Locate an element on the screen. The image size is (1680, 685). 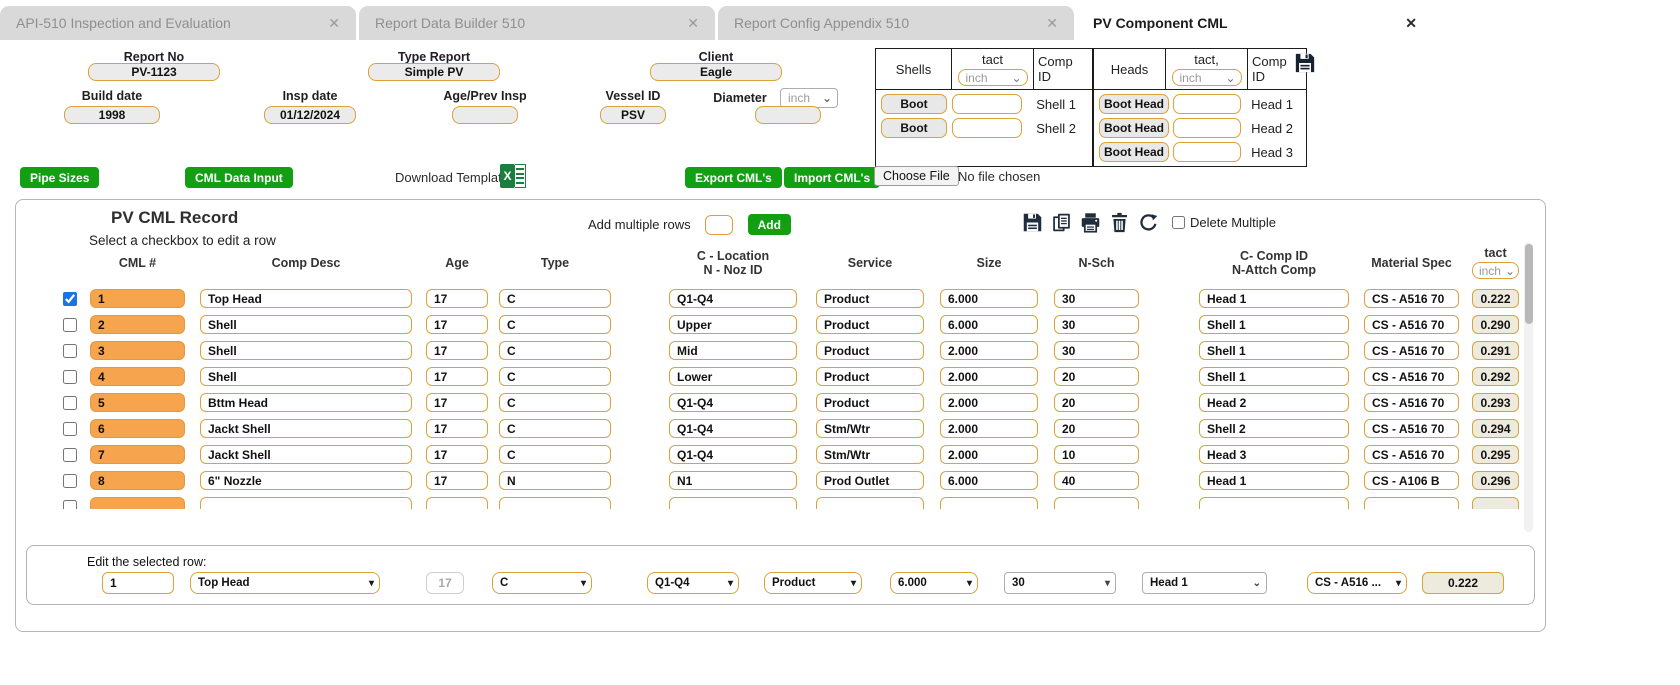
service-input is located at coordinates (870, 454).